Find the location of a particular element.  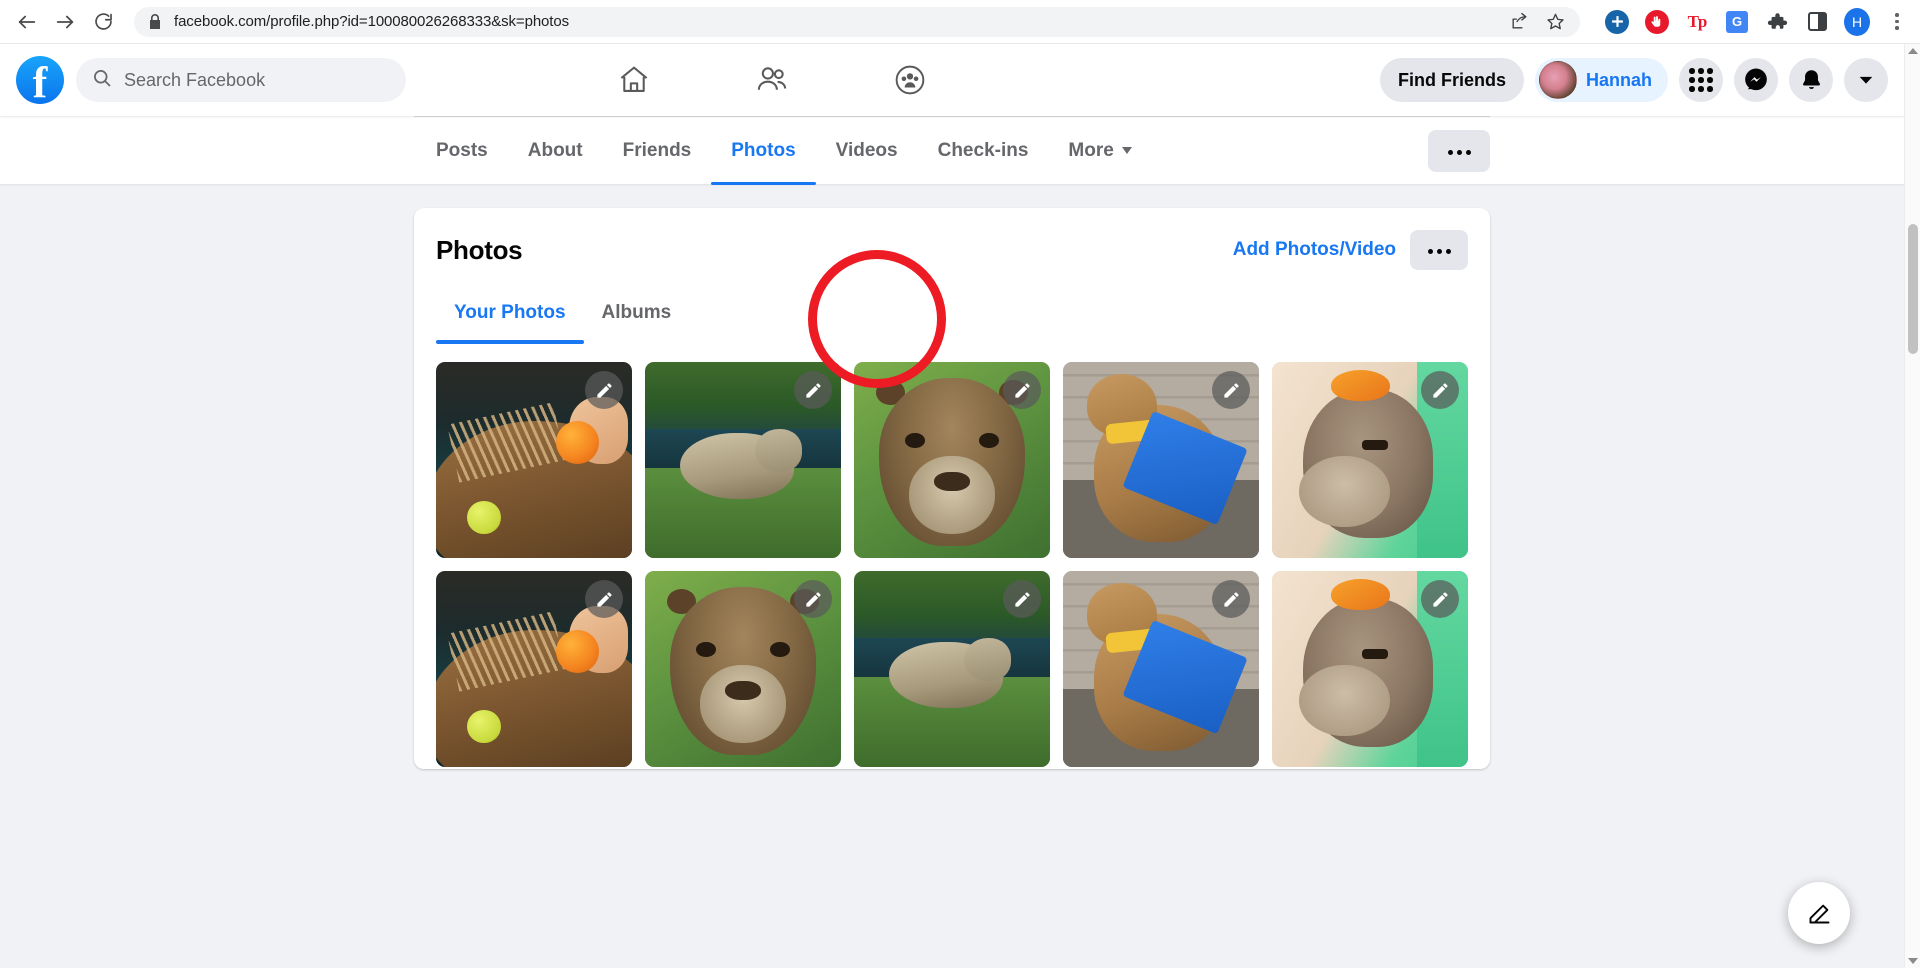

profile-tab-posts: Posts is located at coordinates (462, 151).